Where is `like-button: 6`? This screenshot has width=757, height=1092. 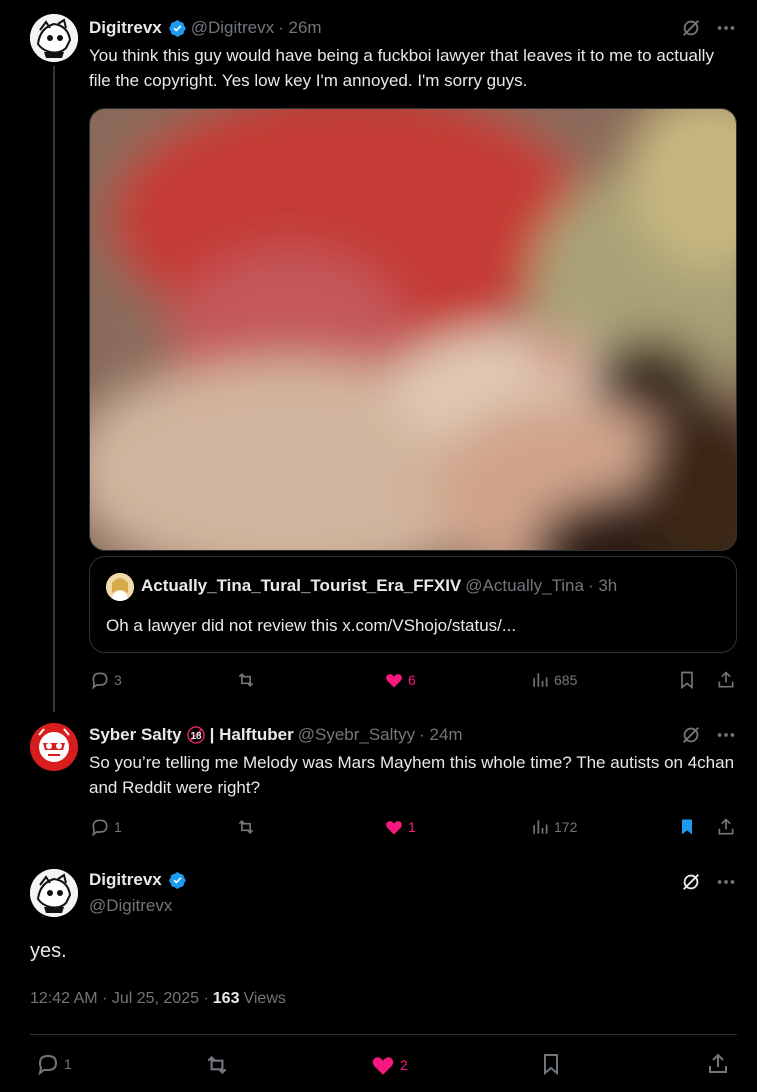 like-button: 6 is located at coordinates (400, 680).